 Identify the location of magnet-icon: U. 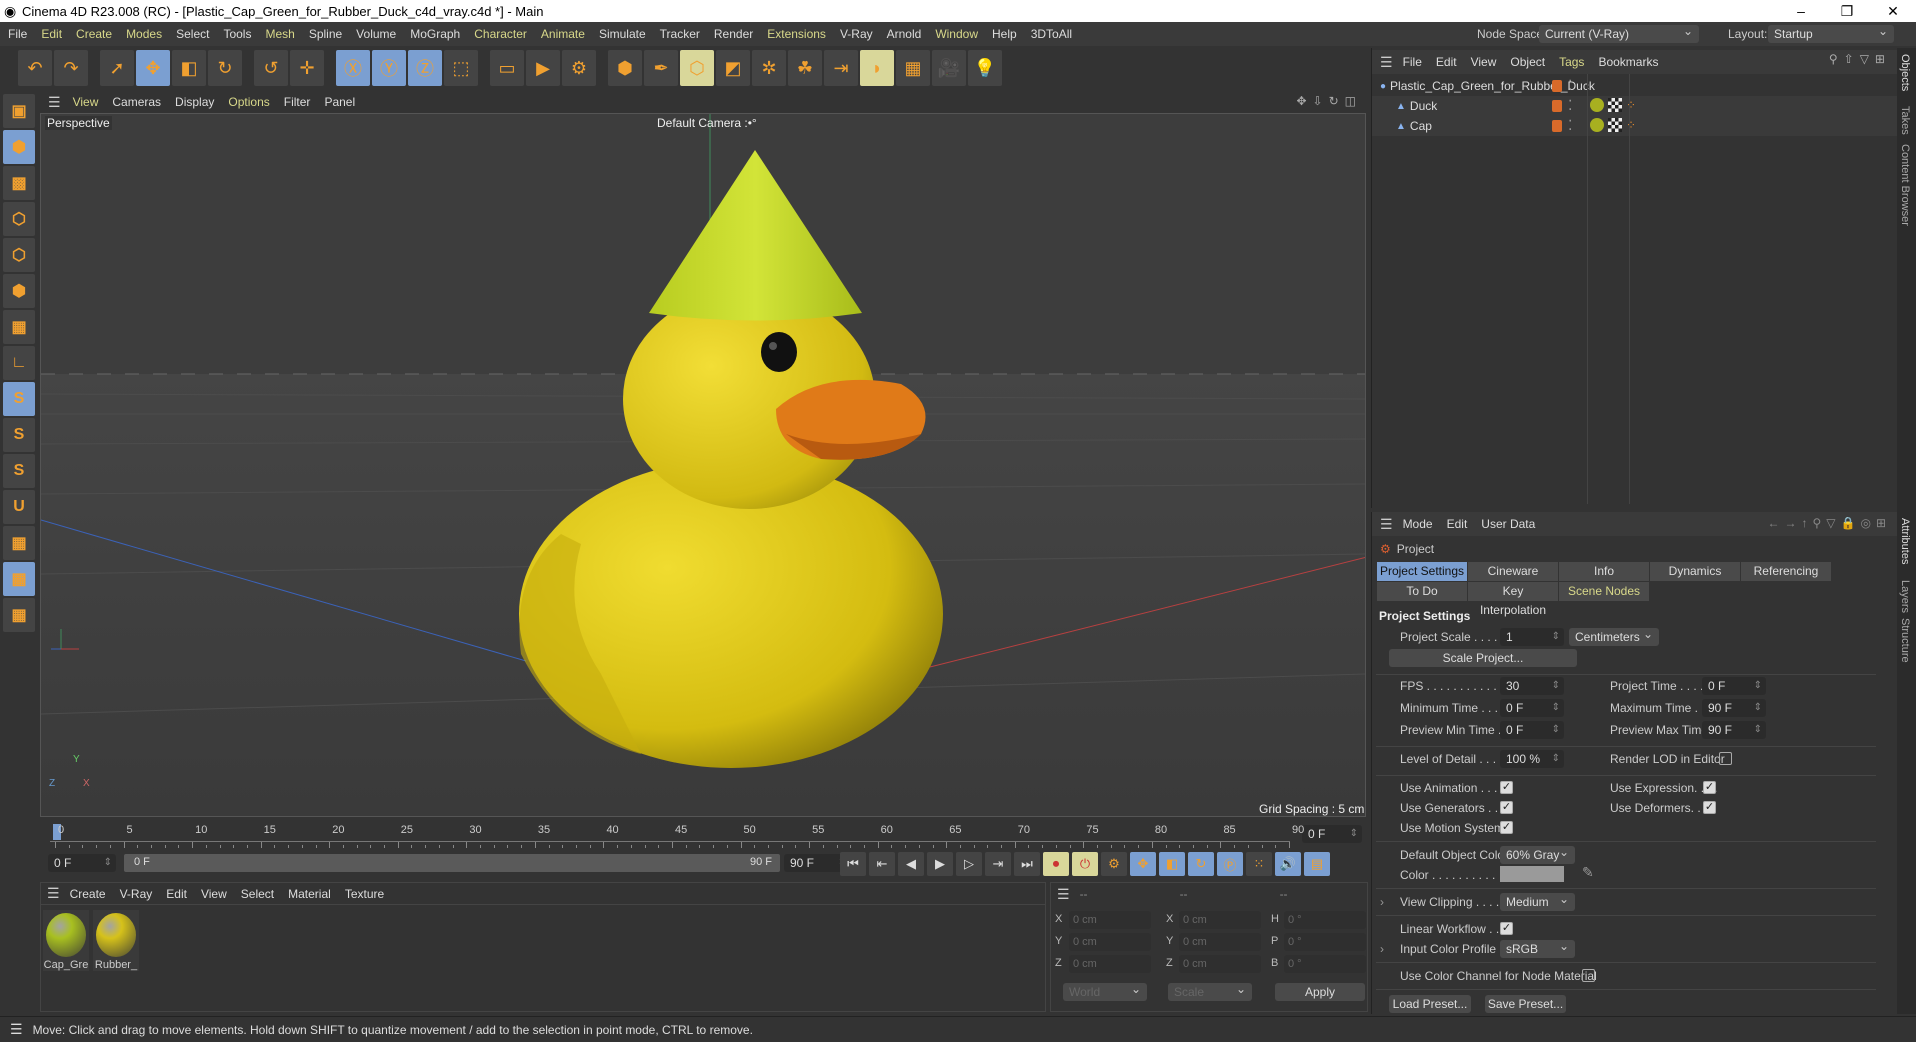
(19, 507).